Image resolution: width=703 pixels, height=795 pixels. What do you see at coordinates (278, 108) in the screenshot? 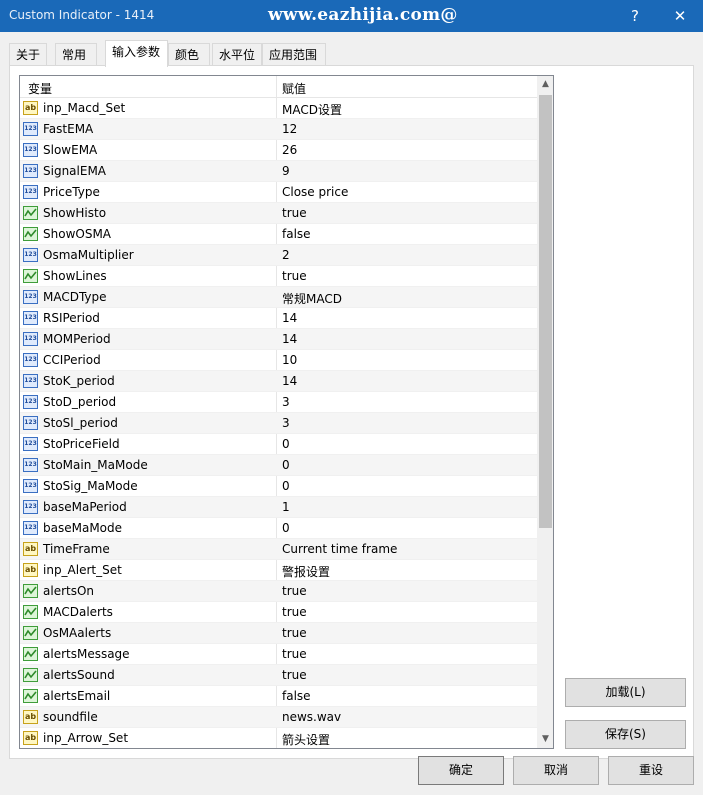
I see `parameter-row: ab inp_Macd_Set MACD设置` at bounding box center [278, 108].